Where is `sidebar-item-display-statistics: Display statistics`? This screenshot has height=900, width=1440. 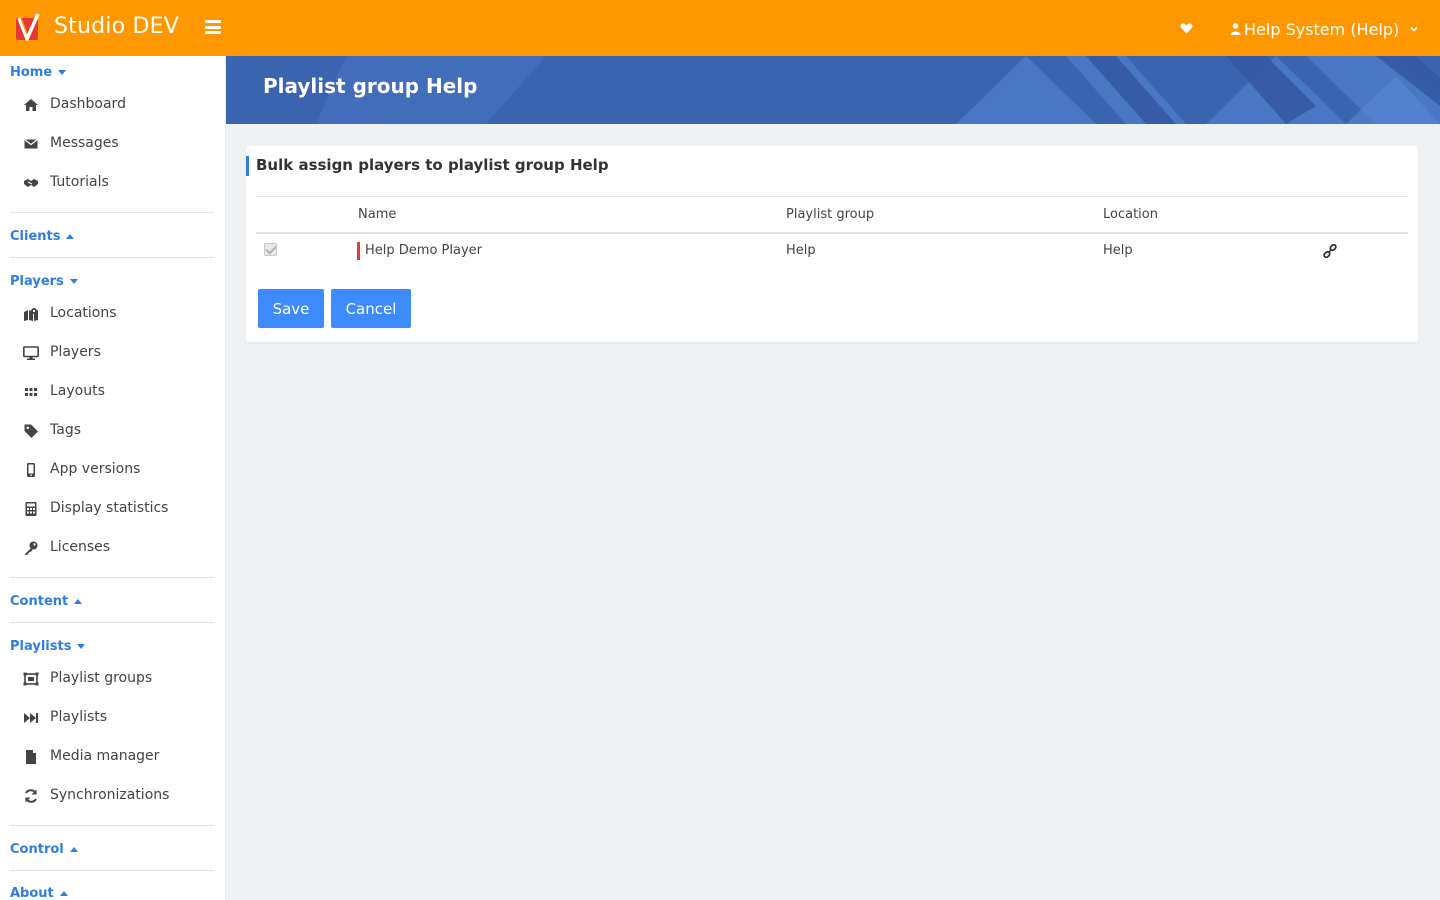 sidebar-item-display-statistics: Display statistics is located at coordinates (112, 509).